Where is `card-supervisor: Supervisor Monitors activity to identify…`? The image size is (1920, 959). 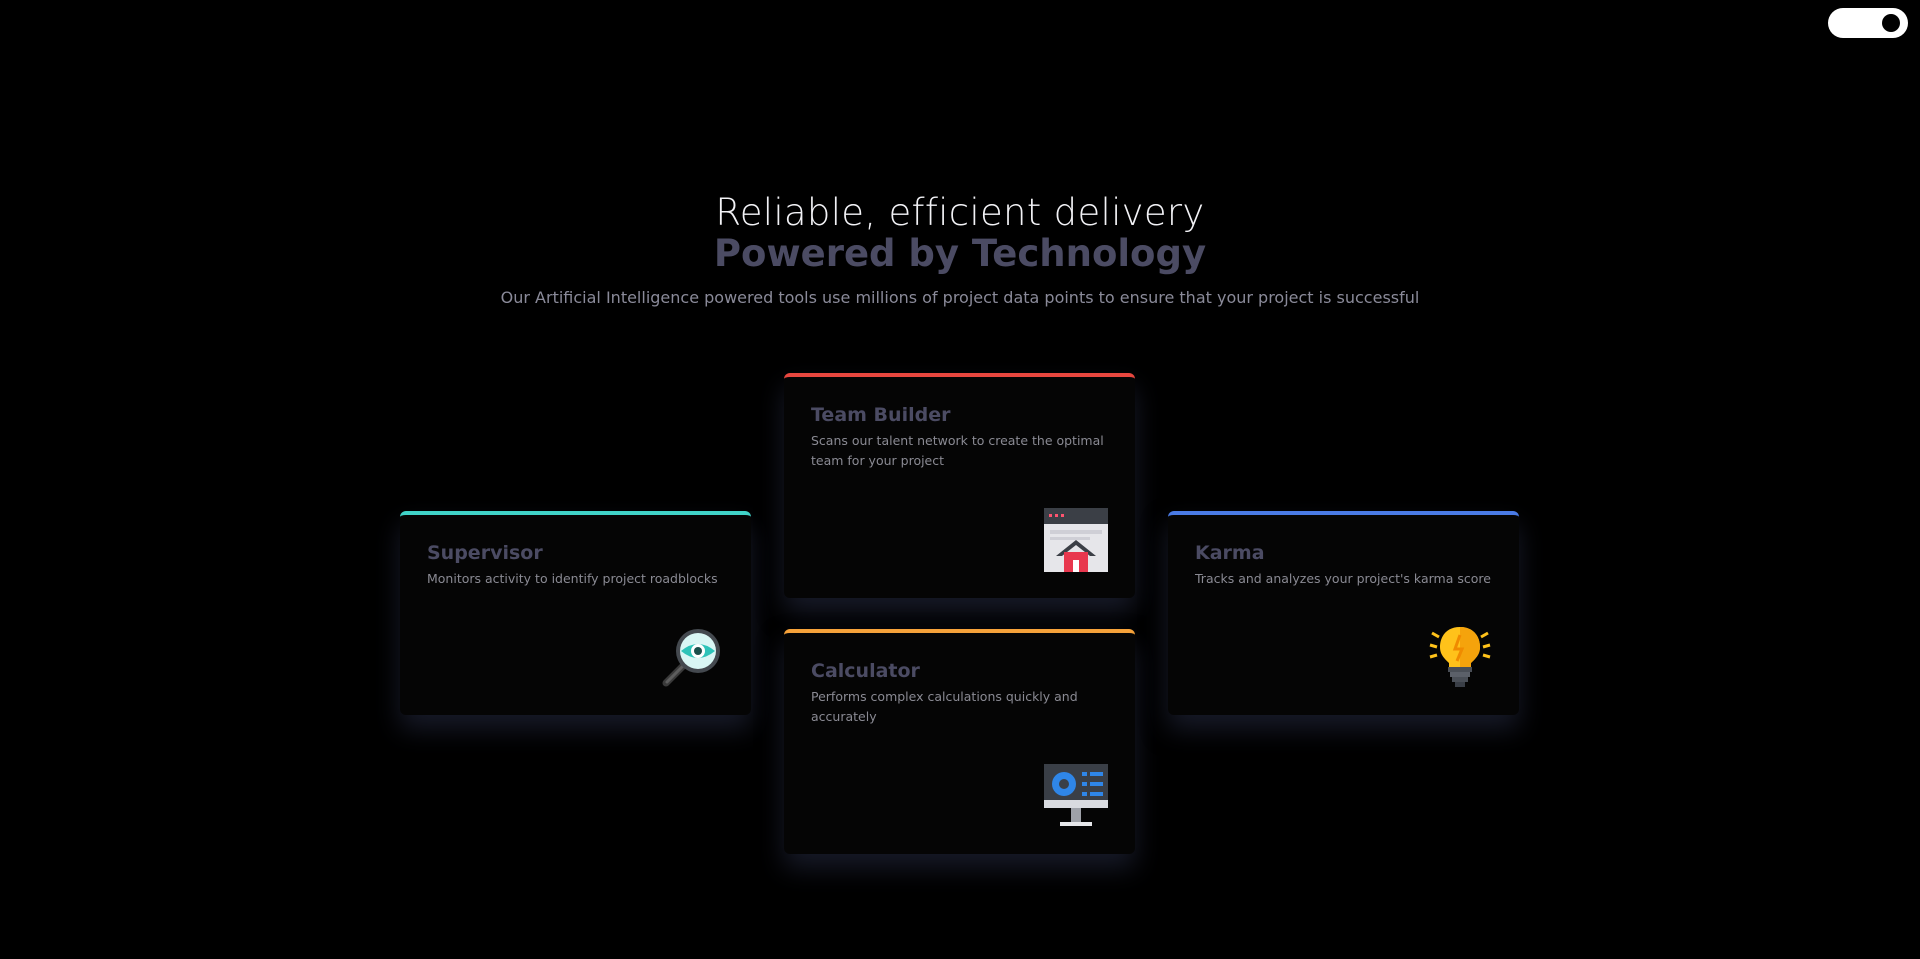 card-supervisor: Supervisor Monitors activity to identify… is located at coordinates (575, 613).